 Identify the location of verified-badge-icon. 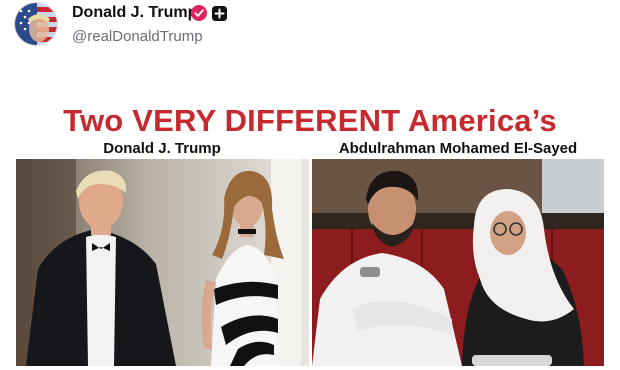
(199, 13).